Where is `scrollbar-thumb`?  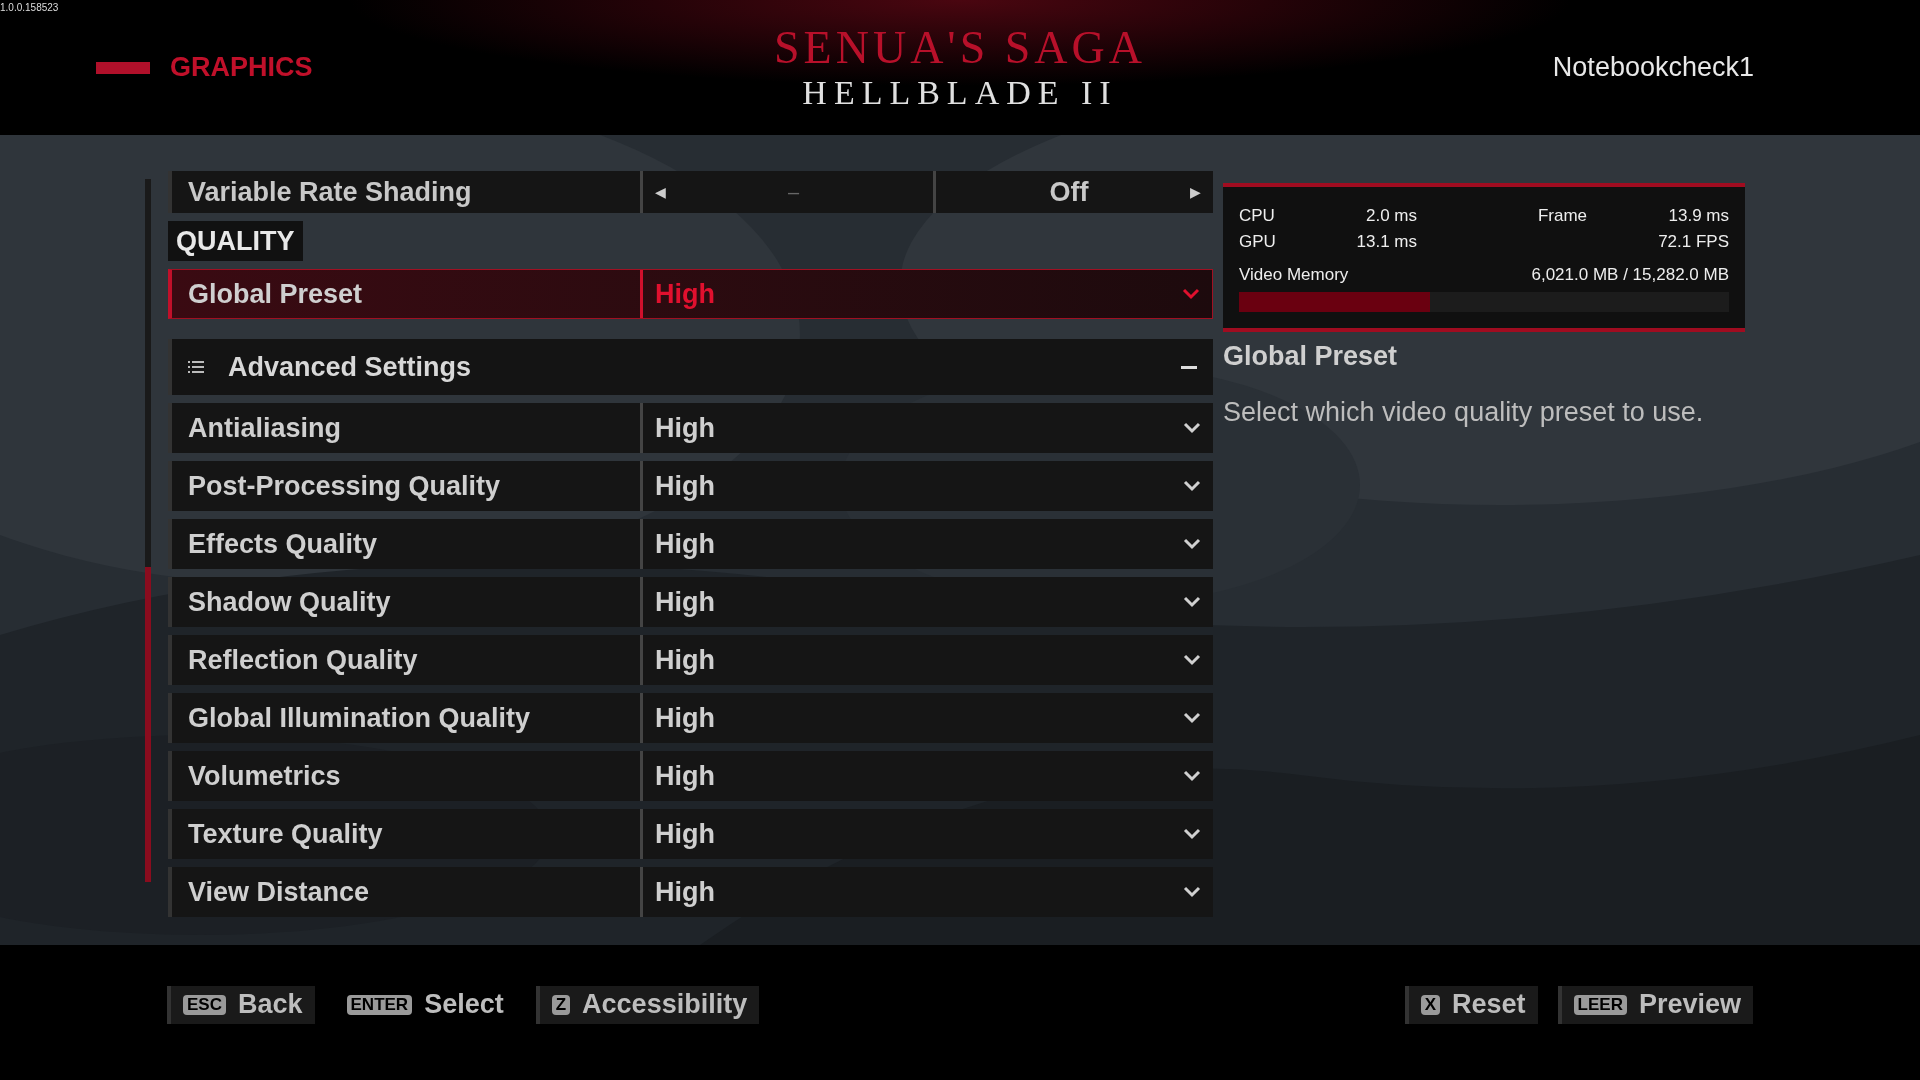
scrollbar-thumb is located at coordinates (148, 724).